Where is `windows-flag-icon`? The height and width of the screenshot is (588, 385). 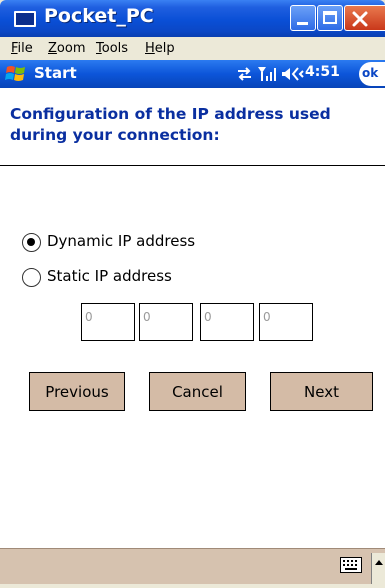 windows-flag-icon is located at coordinates (16, 74).